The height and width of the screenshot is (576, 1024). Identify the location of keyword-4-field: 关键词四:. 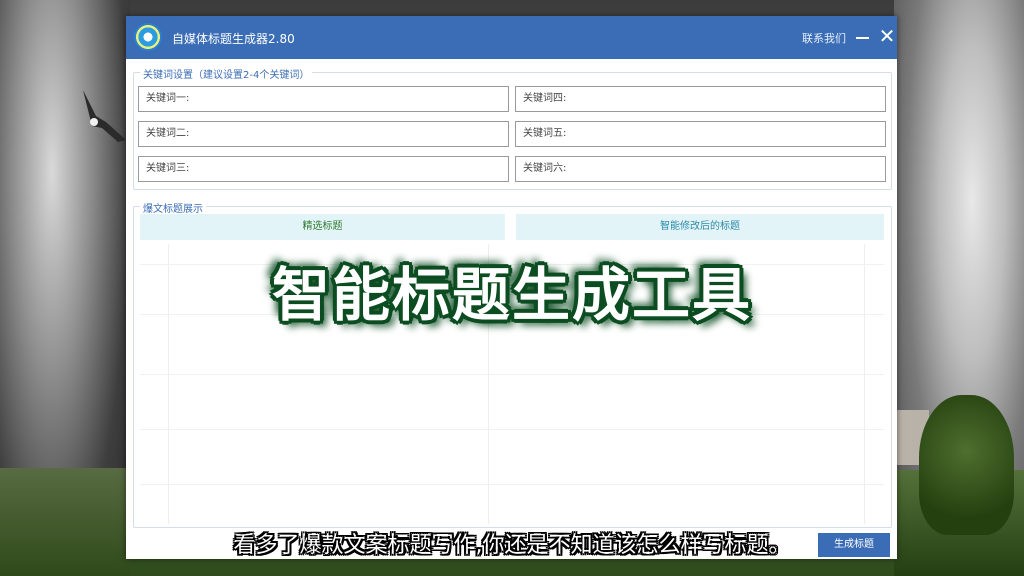
(700, 99).